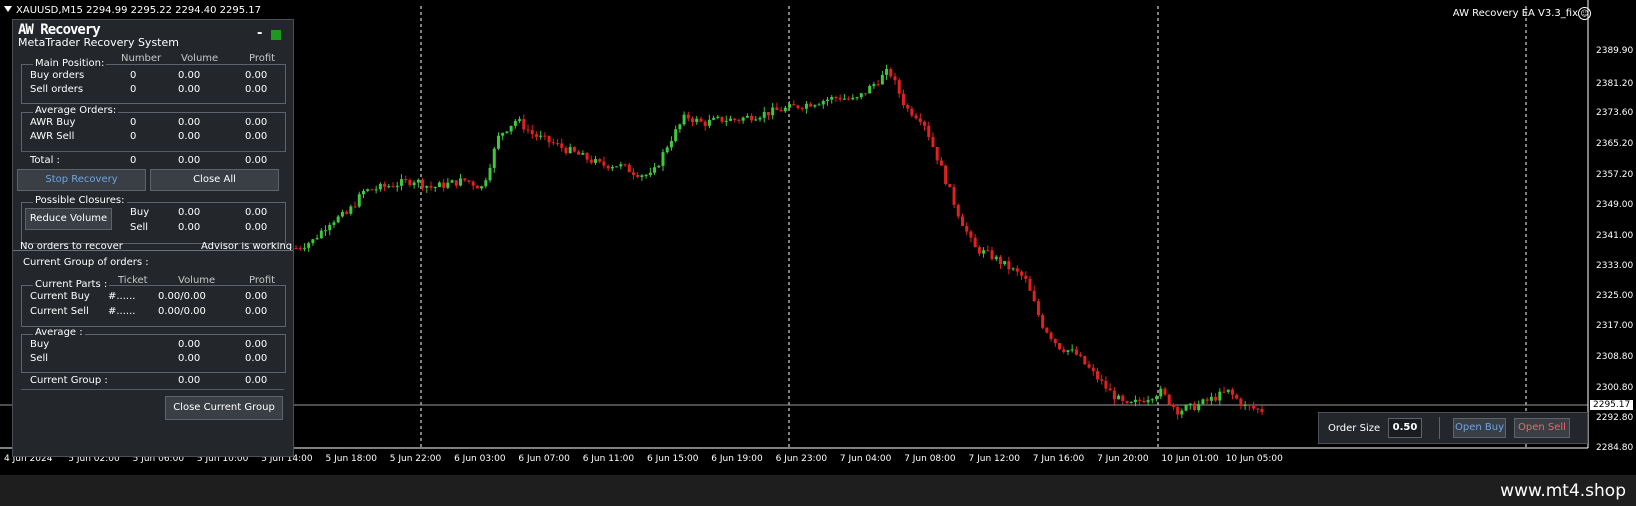  I want to click on open-buy-button: Open Buy, so click(1479, 428).